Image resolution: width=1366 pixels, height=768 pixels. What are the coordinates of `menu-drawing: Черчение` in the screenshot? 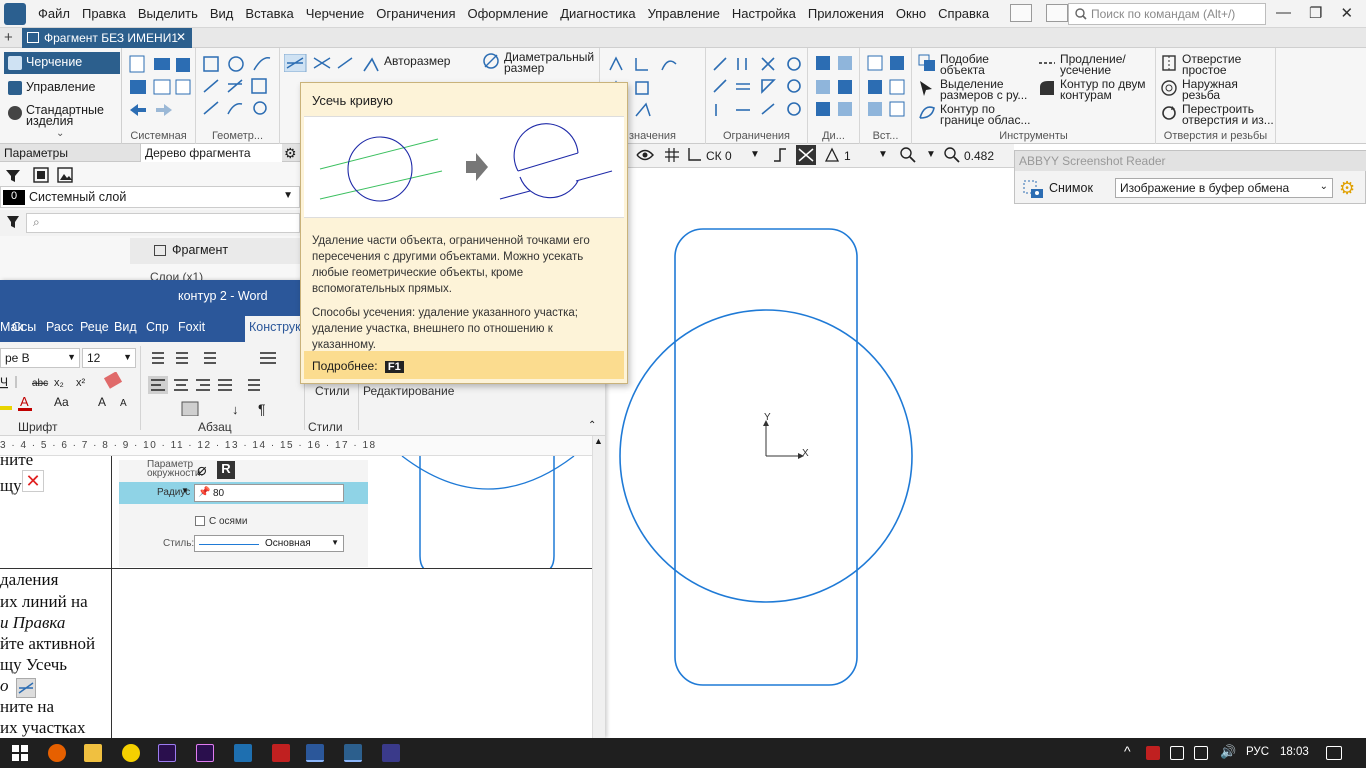 It's located at (335, 13).